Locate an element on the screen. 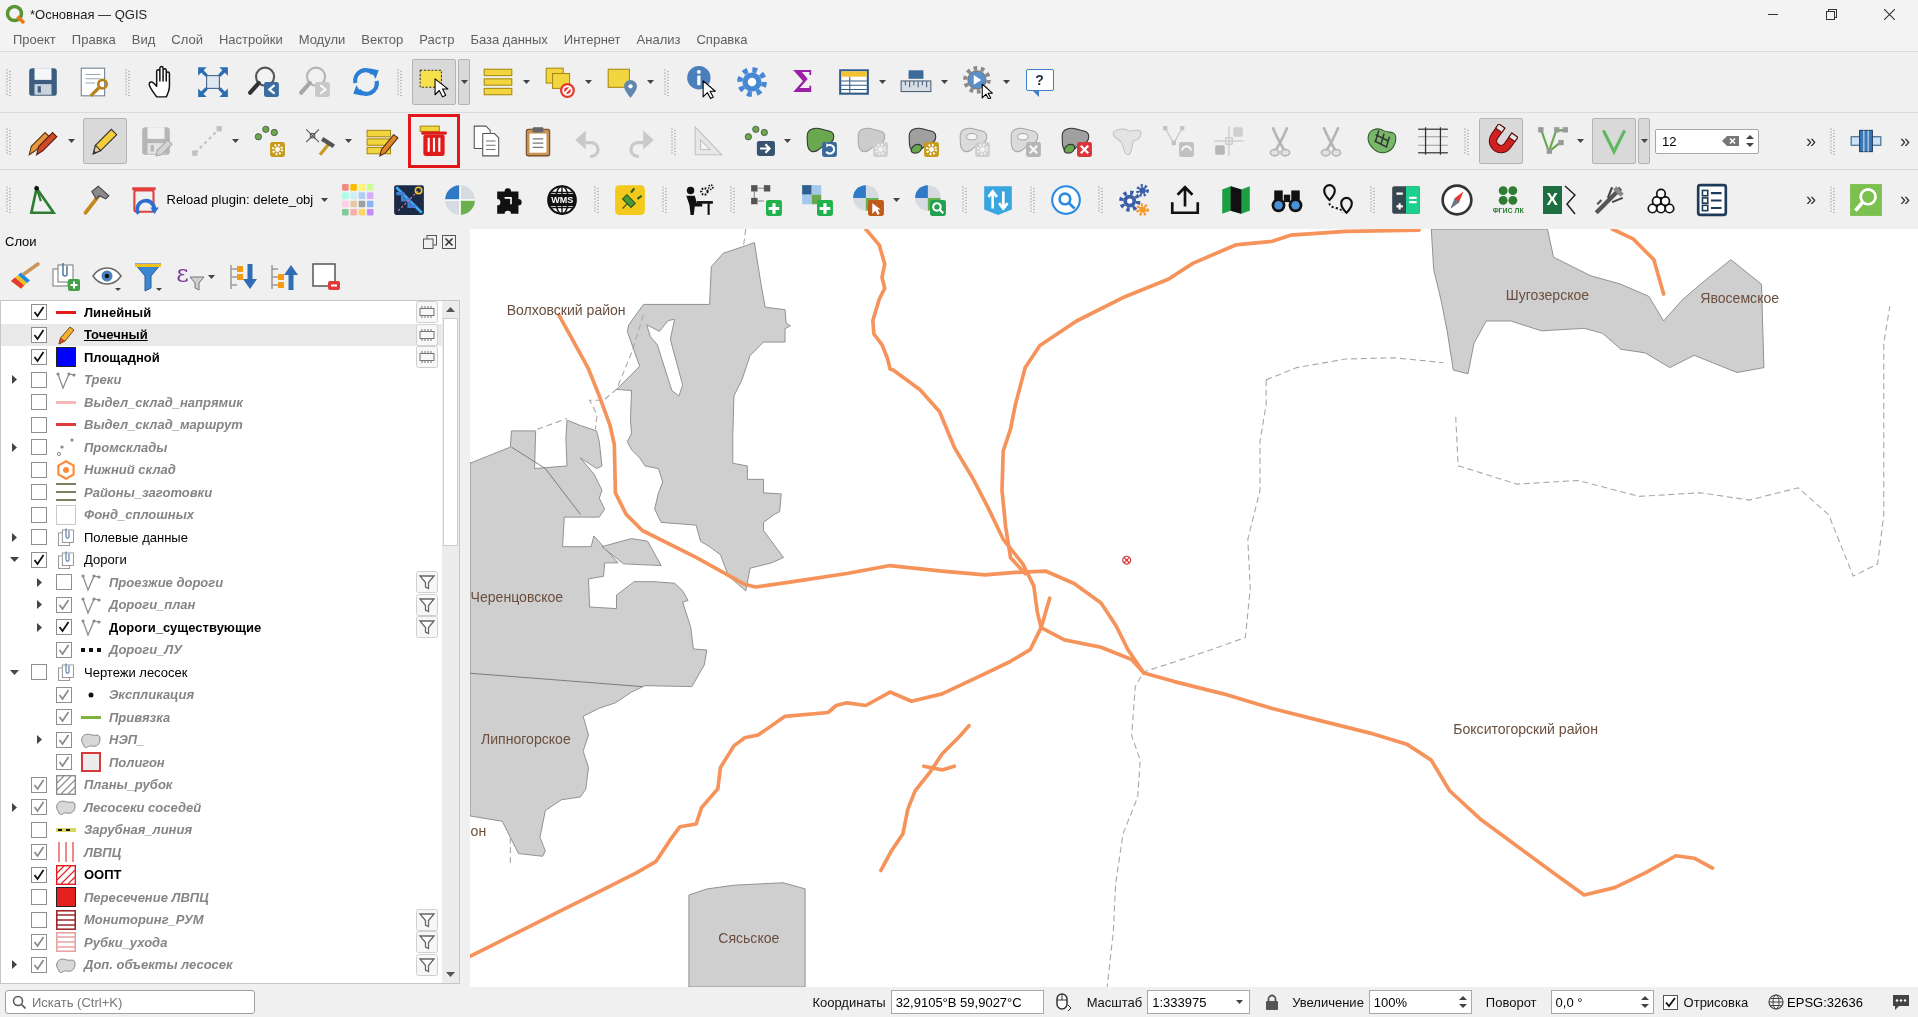  spreadsheet-button: X is located at coordinates (1559, 199).